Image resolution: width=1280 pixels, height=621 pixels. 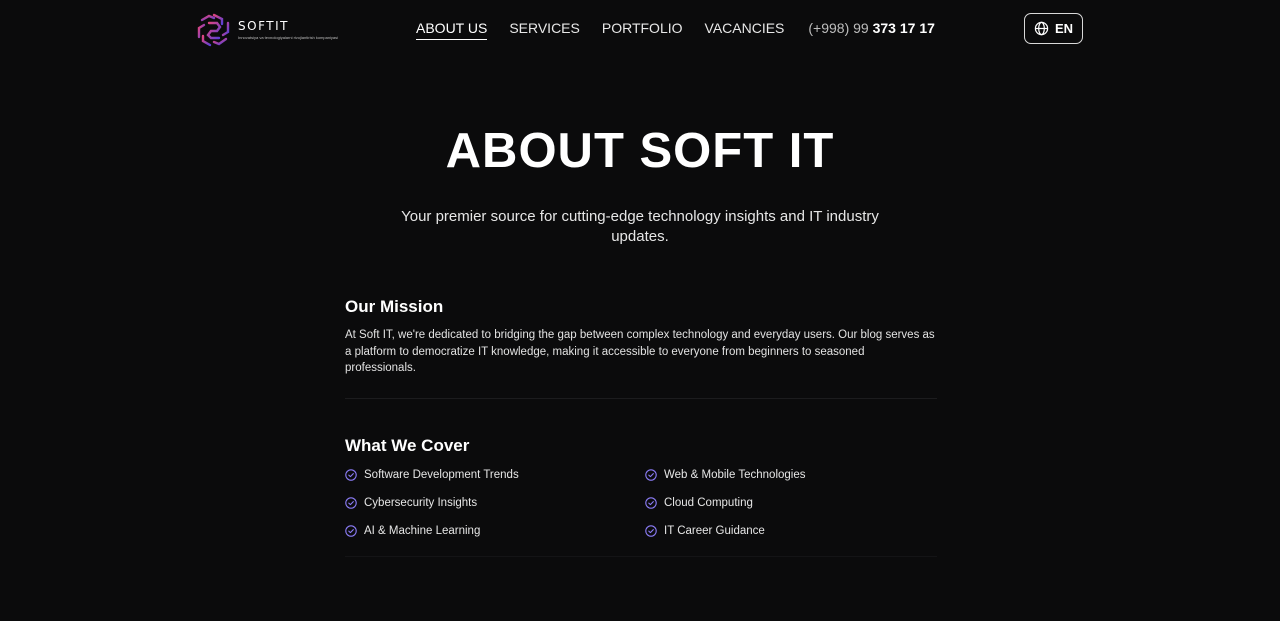 What do you see at coordinates (838, 28) in the screenshot?
I see `phone-prefix: (+998) 99` at bounding box center [838, 28].